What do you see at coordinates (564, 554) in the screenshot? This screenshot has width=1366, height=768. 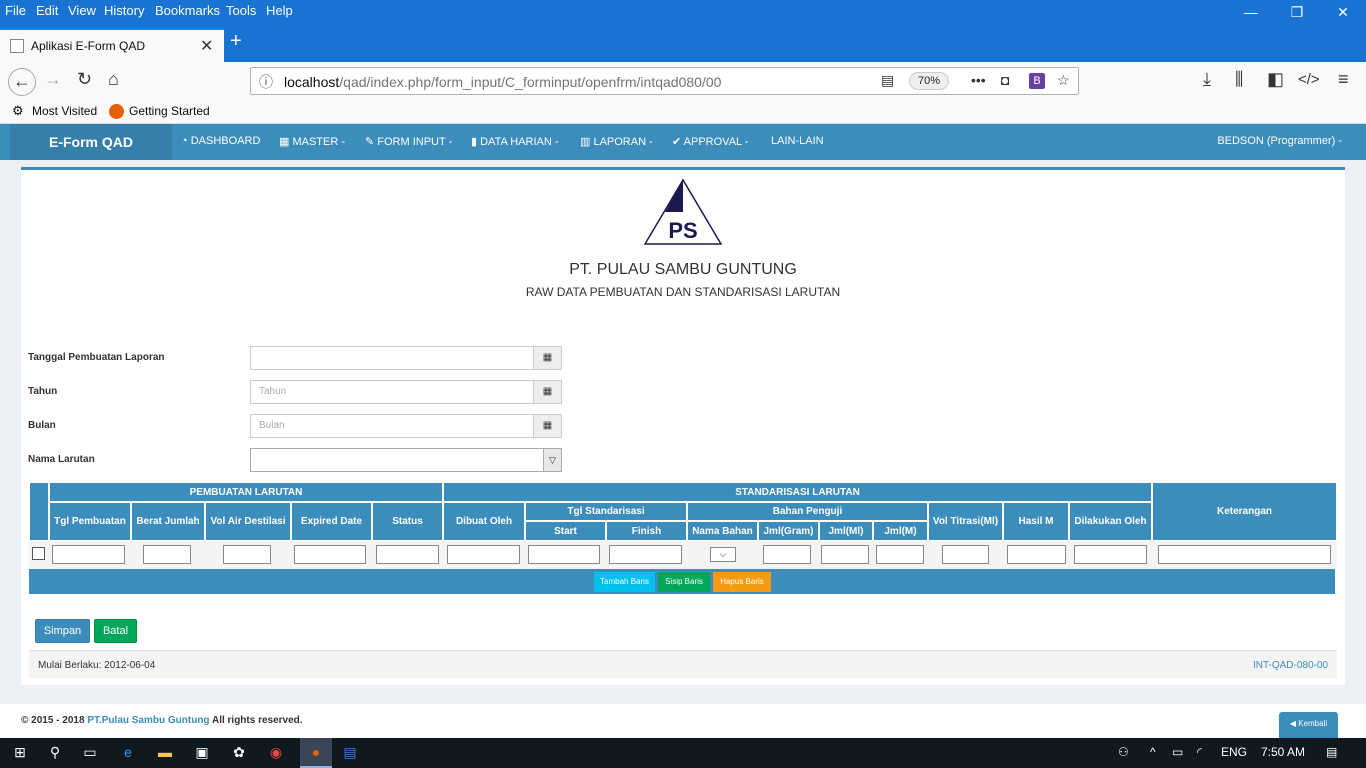 I see `start-input` at bounding box center [564, 554].